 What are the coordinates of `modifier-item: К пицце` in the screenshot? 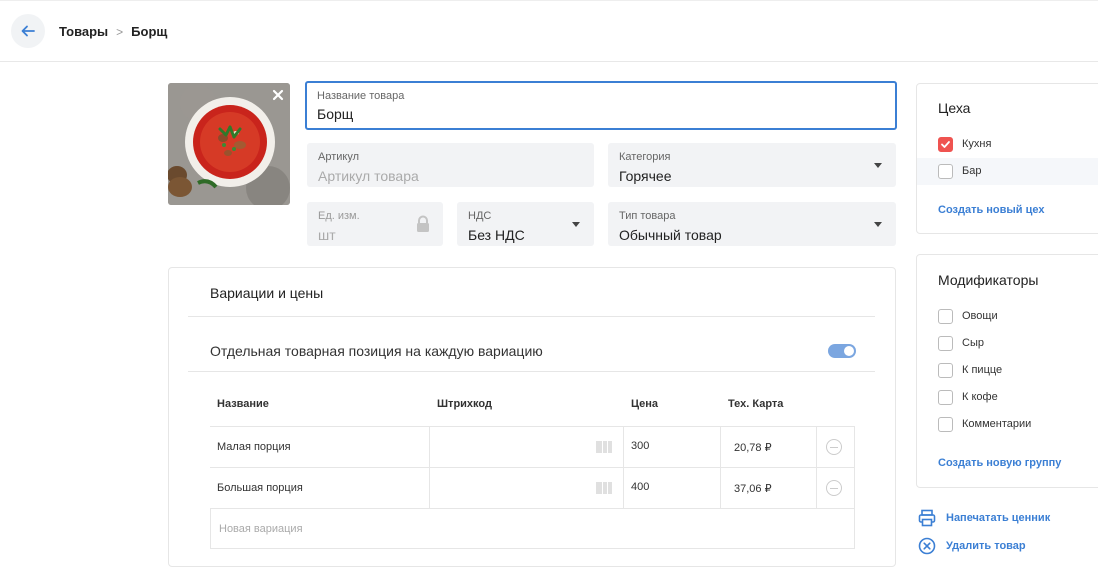 It's located at (1007, 370).